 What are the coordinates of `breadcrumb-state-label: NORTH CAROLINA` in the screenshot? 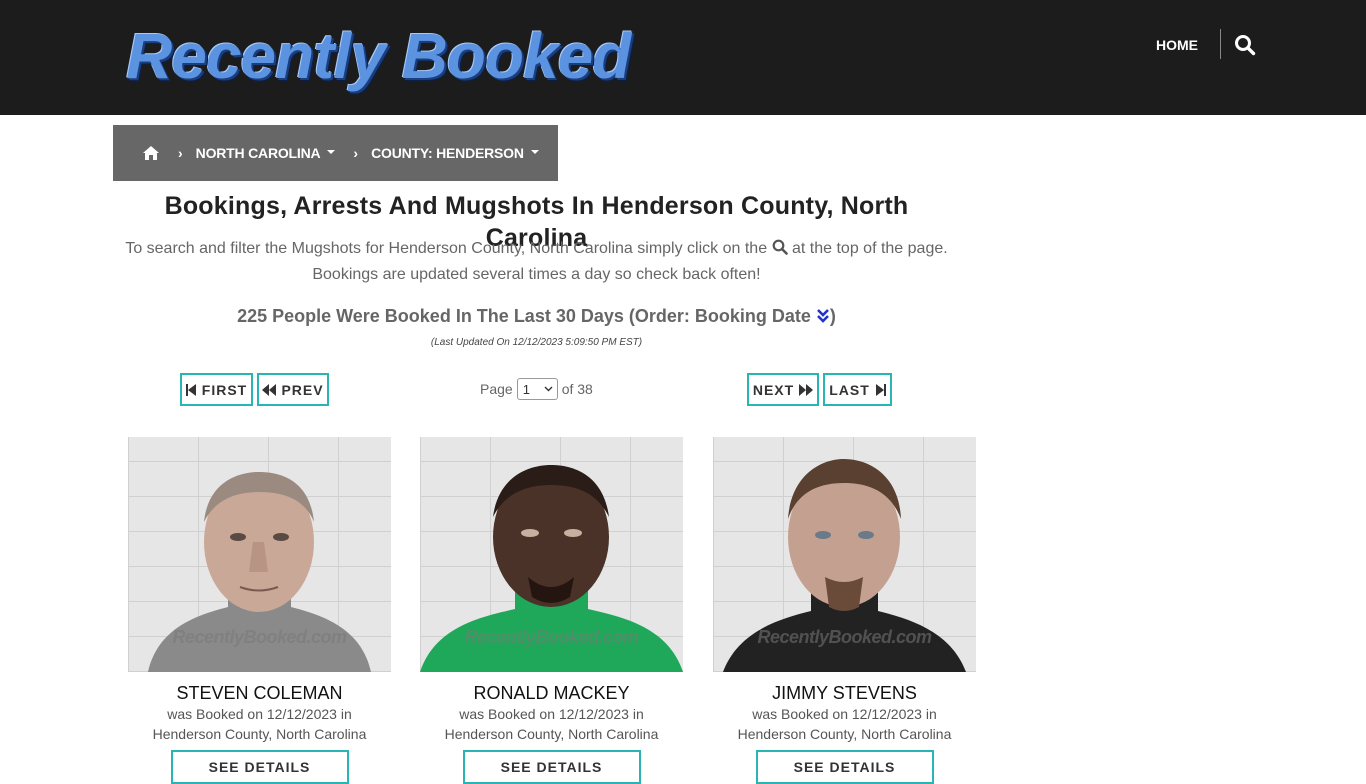 It's located at (258, 153).